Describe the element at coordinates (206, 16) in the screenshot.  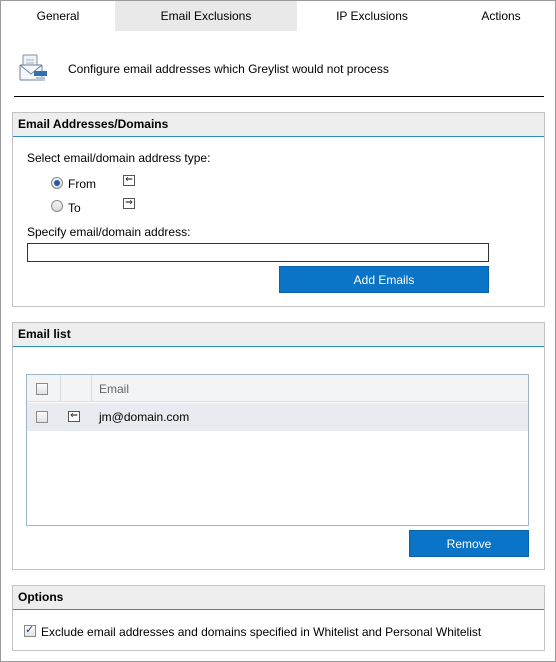
I see `tab-email-exclusions: Email Exclusions` at that location.